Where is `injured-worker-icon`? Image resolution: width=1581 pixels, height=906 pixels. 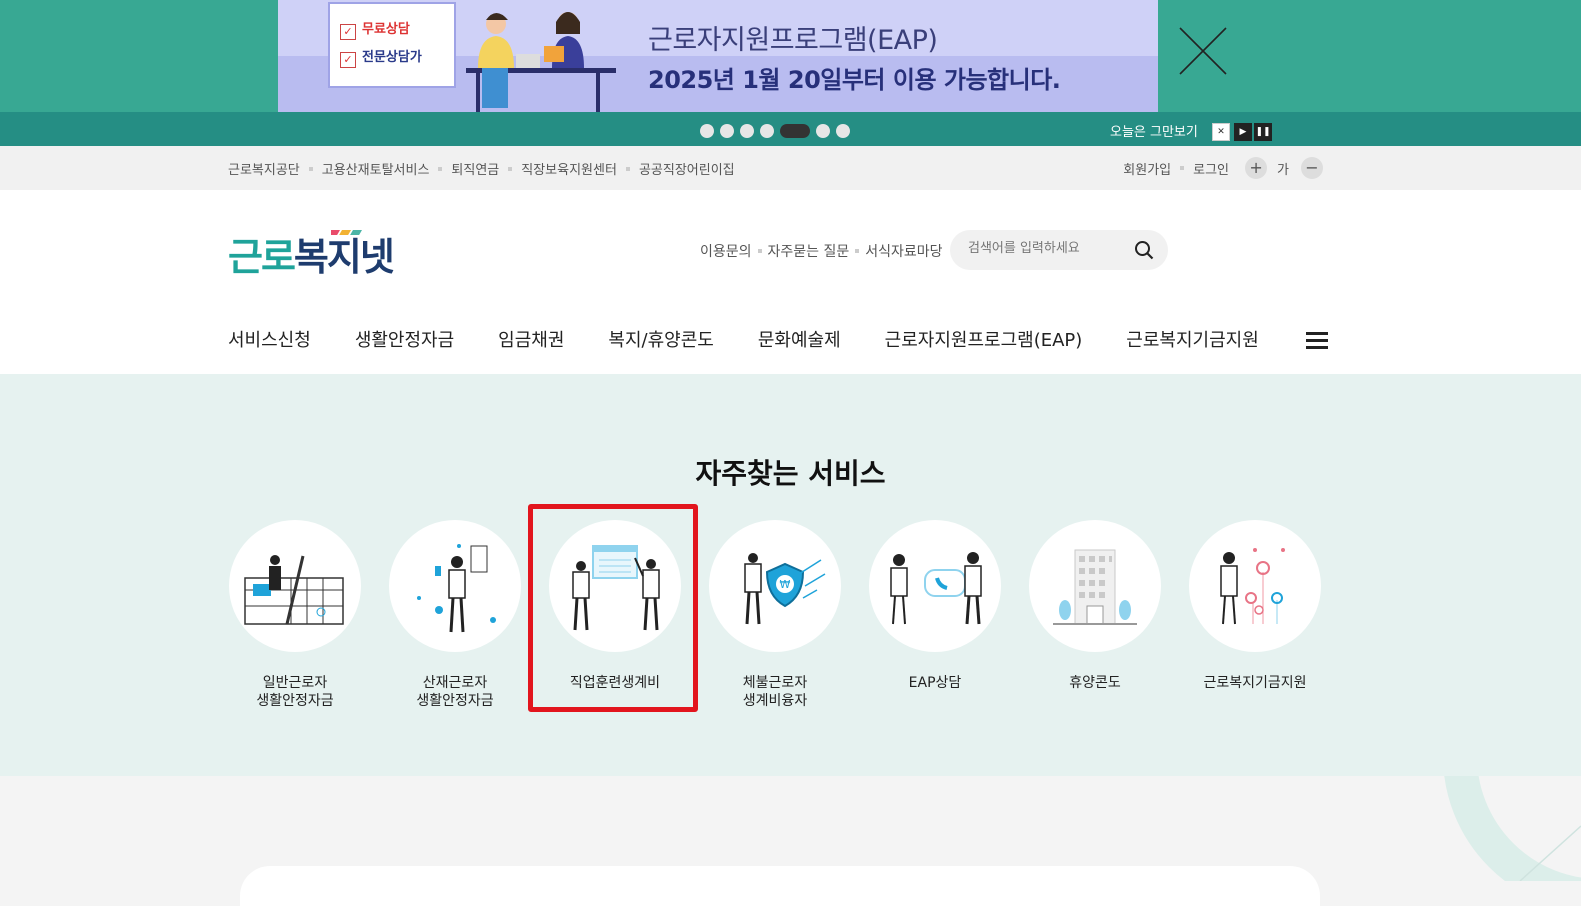
injured-worker-icon is located at coordinates (456, 588).